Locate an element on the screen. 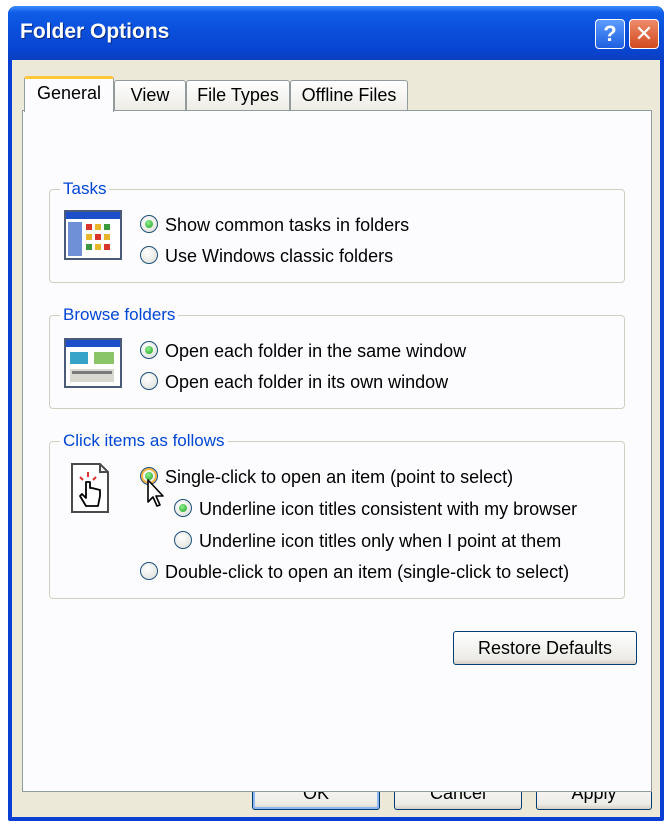  click-items-group-title: Click items as follows is located at coordinates (144, 441).